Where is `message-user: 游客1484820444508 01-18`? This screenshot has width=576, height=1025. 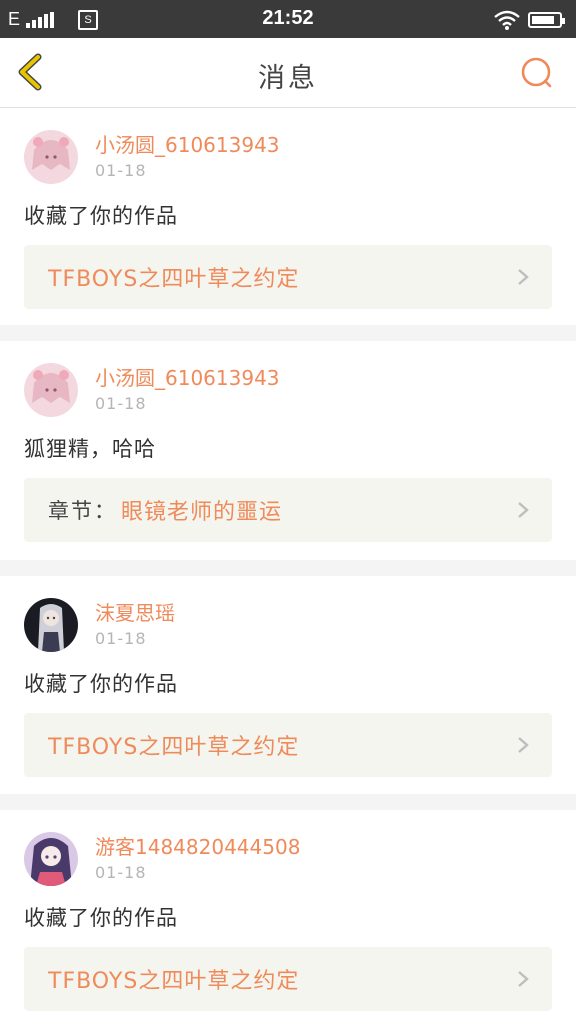 message-user: 游客1484820444508 01-18 is located at coordinates (162, 859).